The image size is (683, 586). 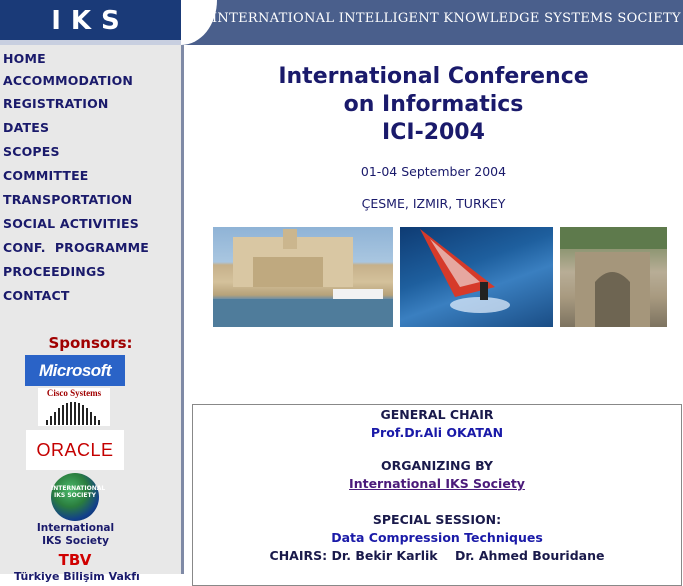 I want to click on conference-title-line3: ICI-2004, so click(x=433, y=132).